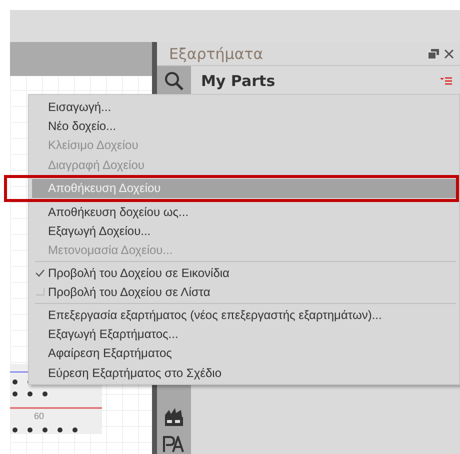 The width and height of the screenshot is (460, 454). Describe the element at coordinates (449, 53) in the screenshot. I see `close-icon` at that location.